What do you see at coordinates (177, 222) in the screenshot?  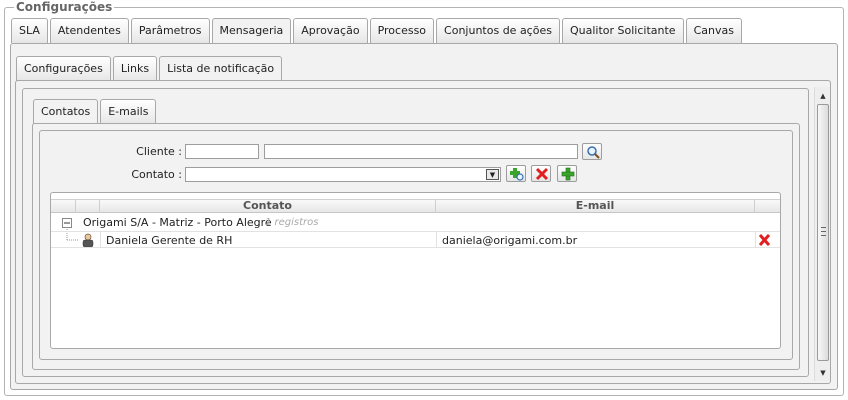 I see `group-name: Origami S/A - Matriz - Porto Alegre` at bounding box center [177, 222].